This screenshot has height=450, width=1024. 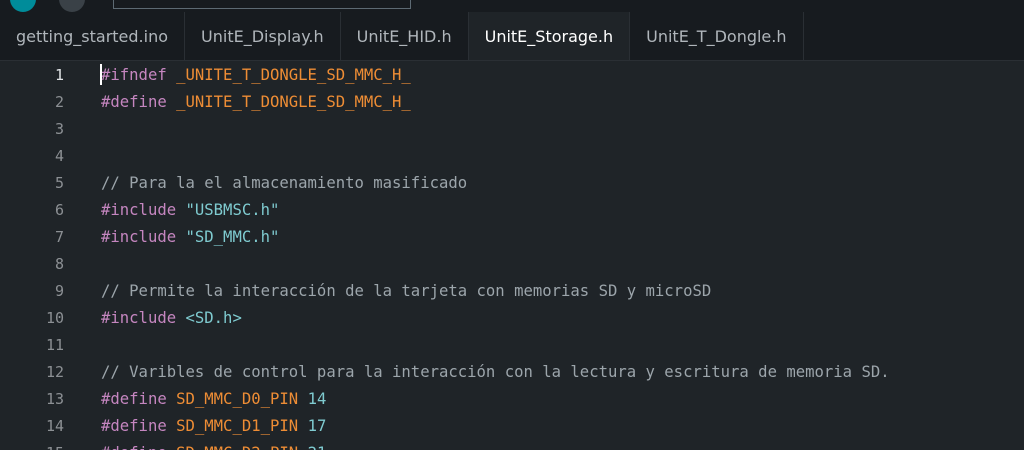 What do you see at coordinates (59, 155) in the screenshot?
I see `line-number: 4` at bounding box center [59, 155].